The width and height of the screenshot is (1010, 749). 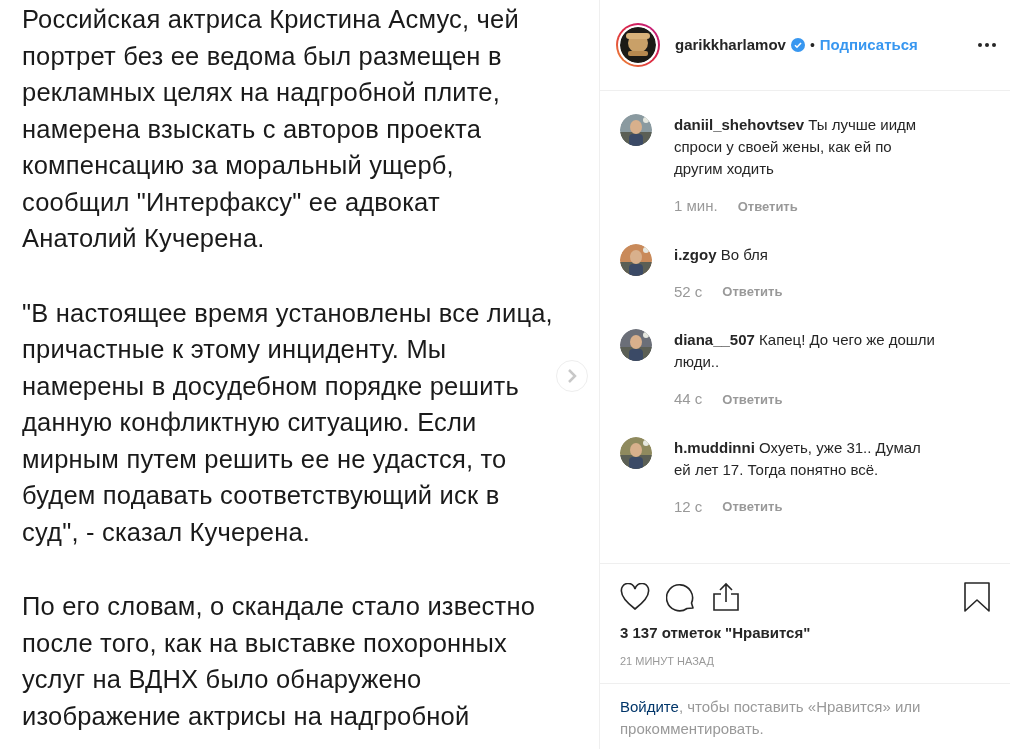 I want to click on login-prompt: Войдите, чтобы поставить «Нравится» или прокомментировать., so click(x=771, y=718).